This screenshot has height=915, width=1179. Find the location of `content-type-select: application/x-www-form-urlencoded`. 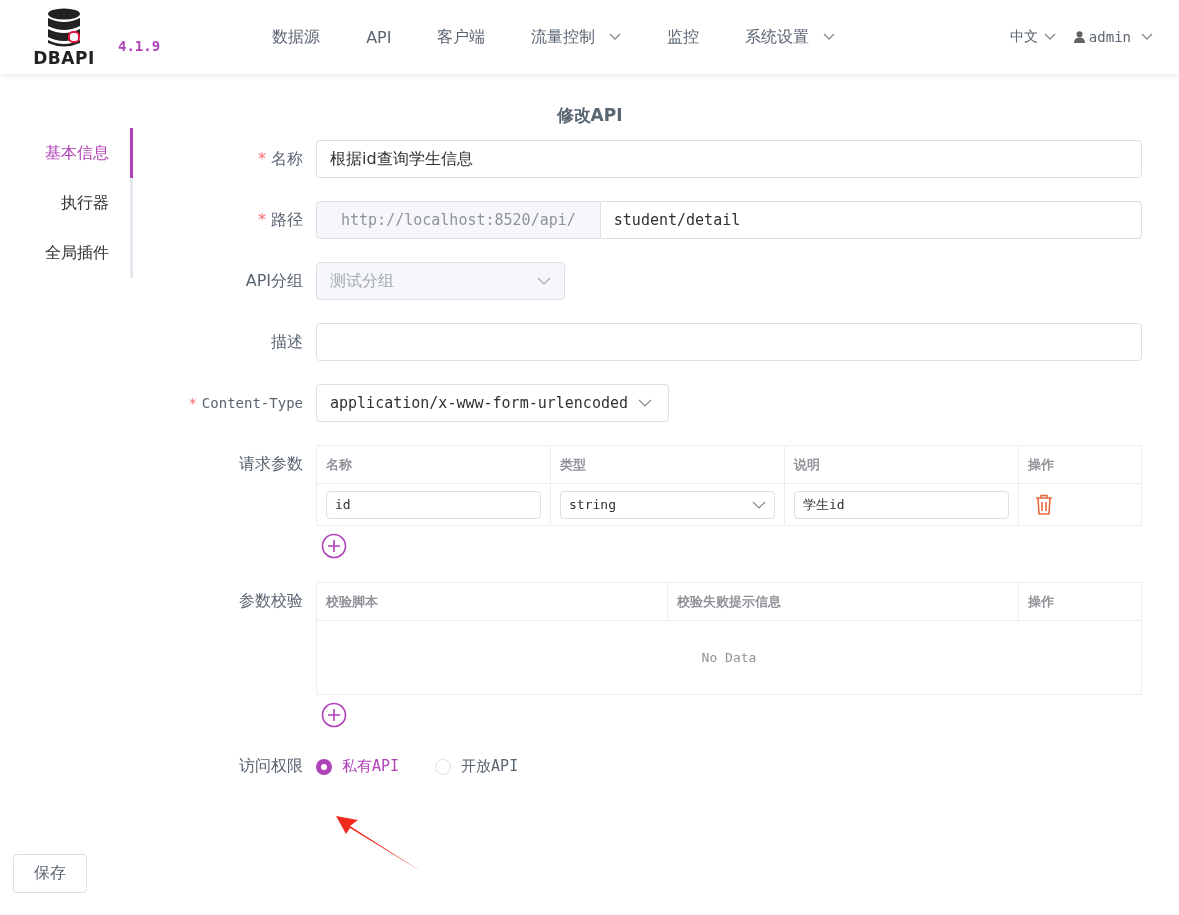

content-type-select: application/x-www-form-urlencoded is located at coordinates (492, 403).